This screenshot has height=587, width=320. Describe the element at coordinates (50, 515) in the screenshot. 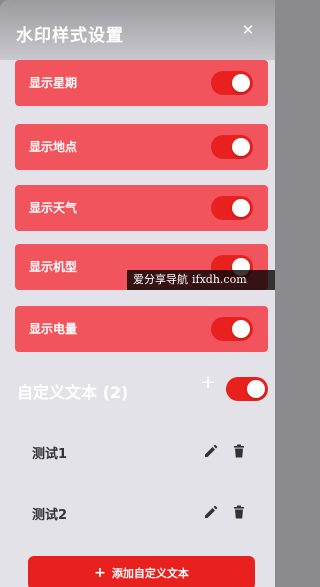

I see `custom-text-item-label: 测试2` at that location.